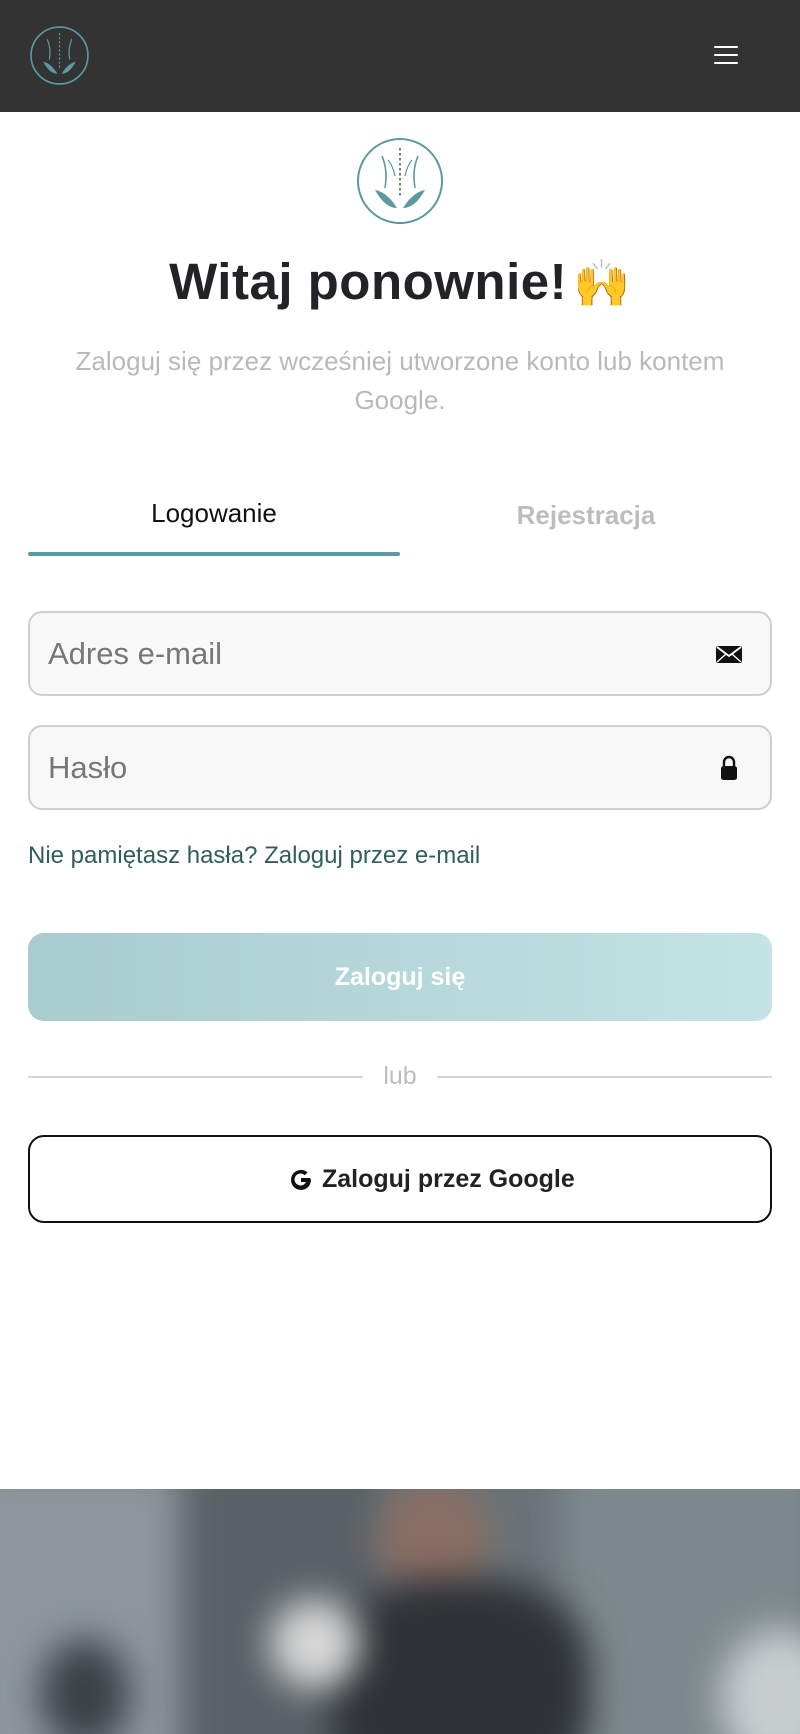 The image size is (800, 1734). What do you see at coordinates (448, 1179) in the screenshot?
I see `google-login-label: Zaloguj przez Google` at bounding box center [448, 1179].